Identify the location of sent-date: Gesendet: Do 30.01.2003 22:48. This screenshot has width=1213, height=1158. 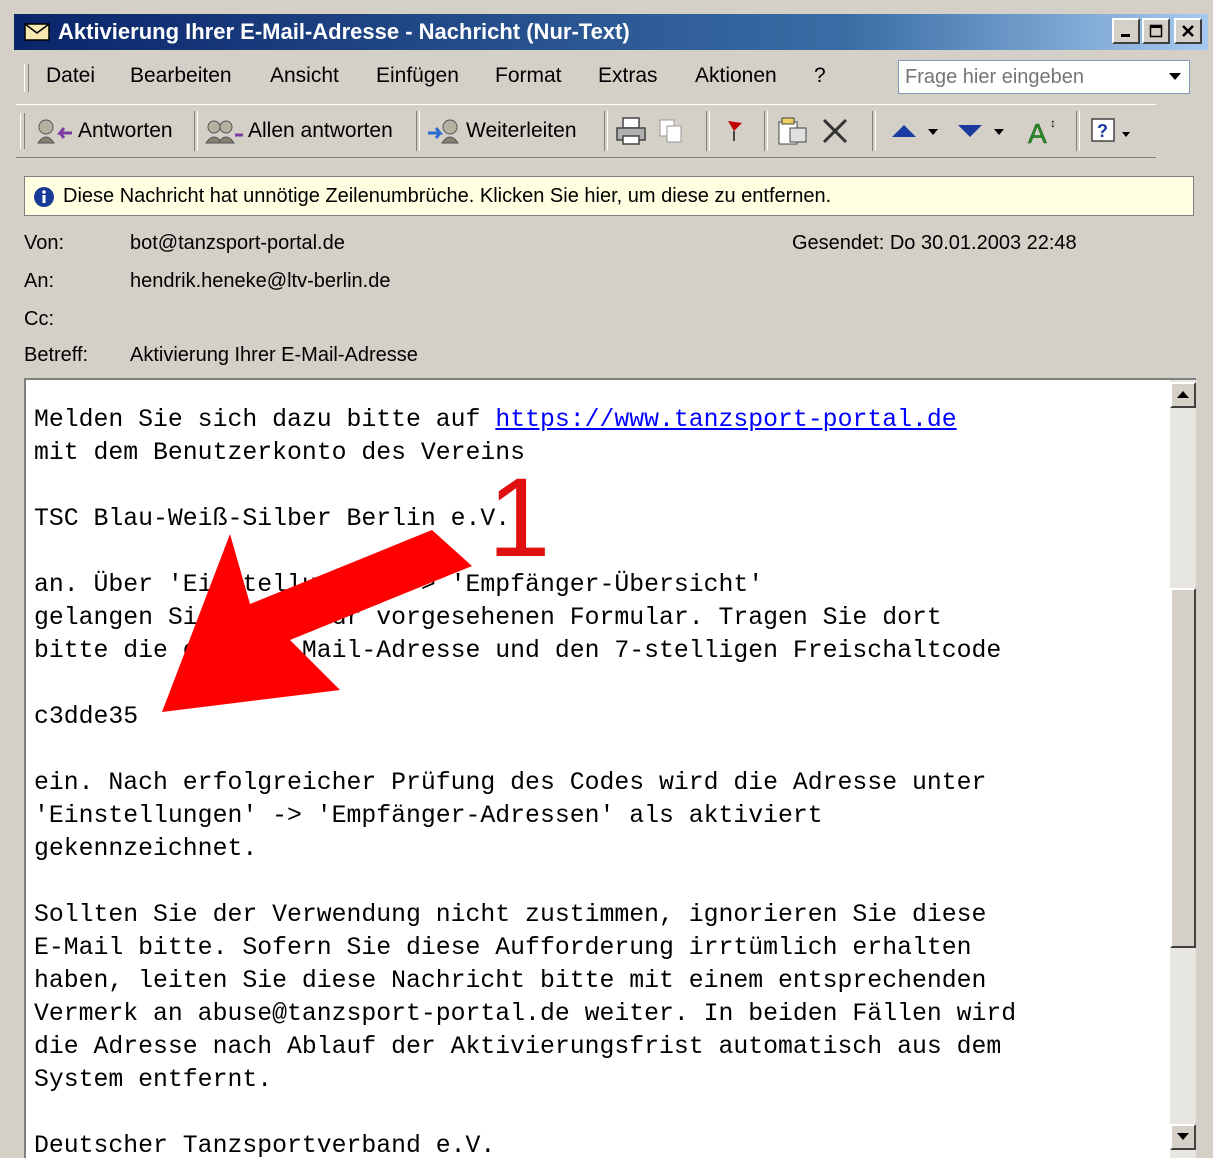
(934, 243).